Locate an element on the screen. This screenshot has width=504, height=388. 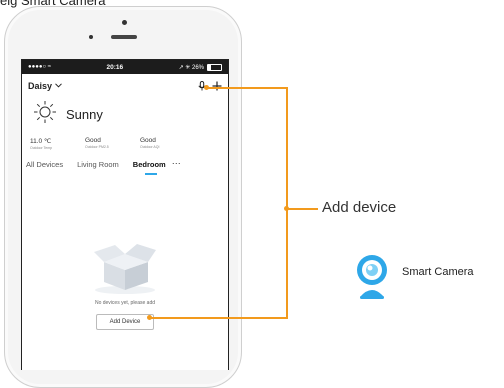
empty-box-icon is located at coordinates (125, 269).